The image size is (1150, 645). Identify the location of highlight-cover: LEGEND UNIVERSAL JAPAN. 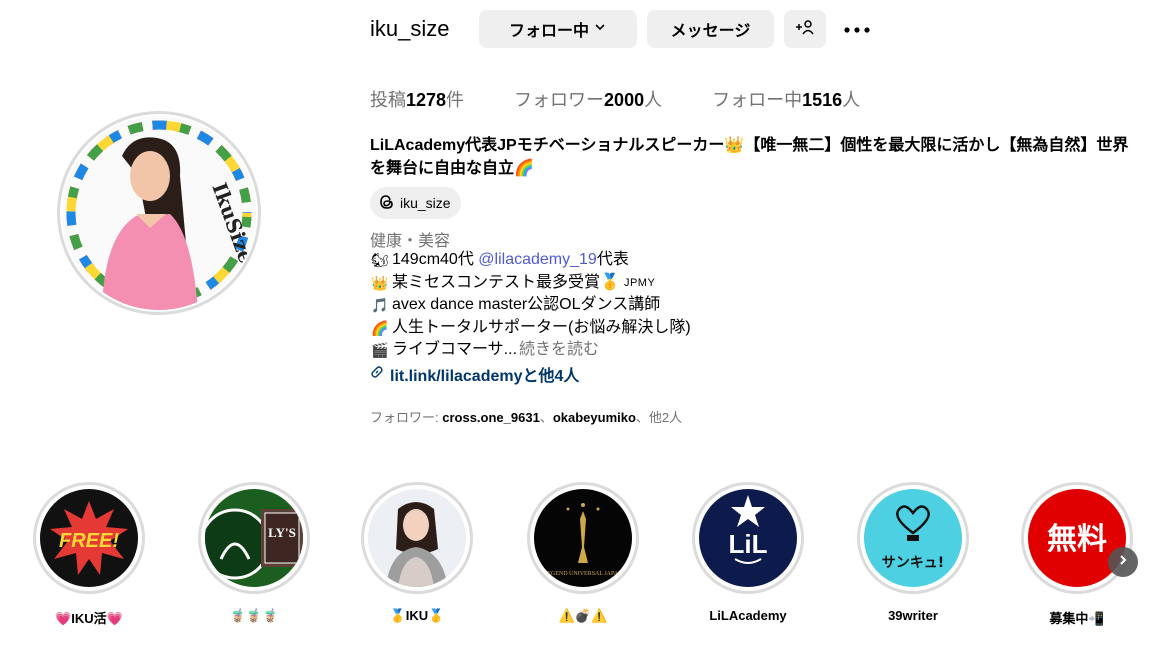
(583, 538).